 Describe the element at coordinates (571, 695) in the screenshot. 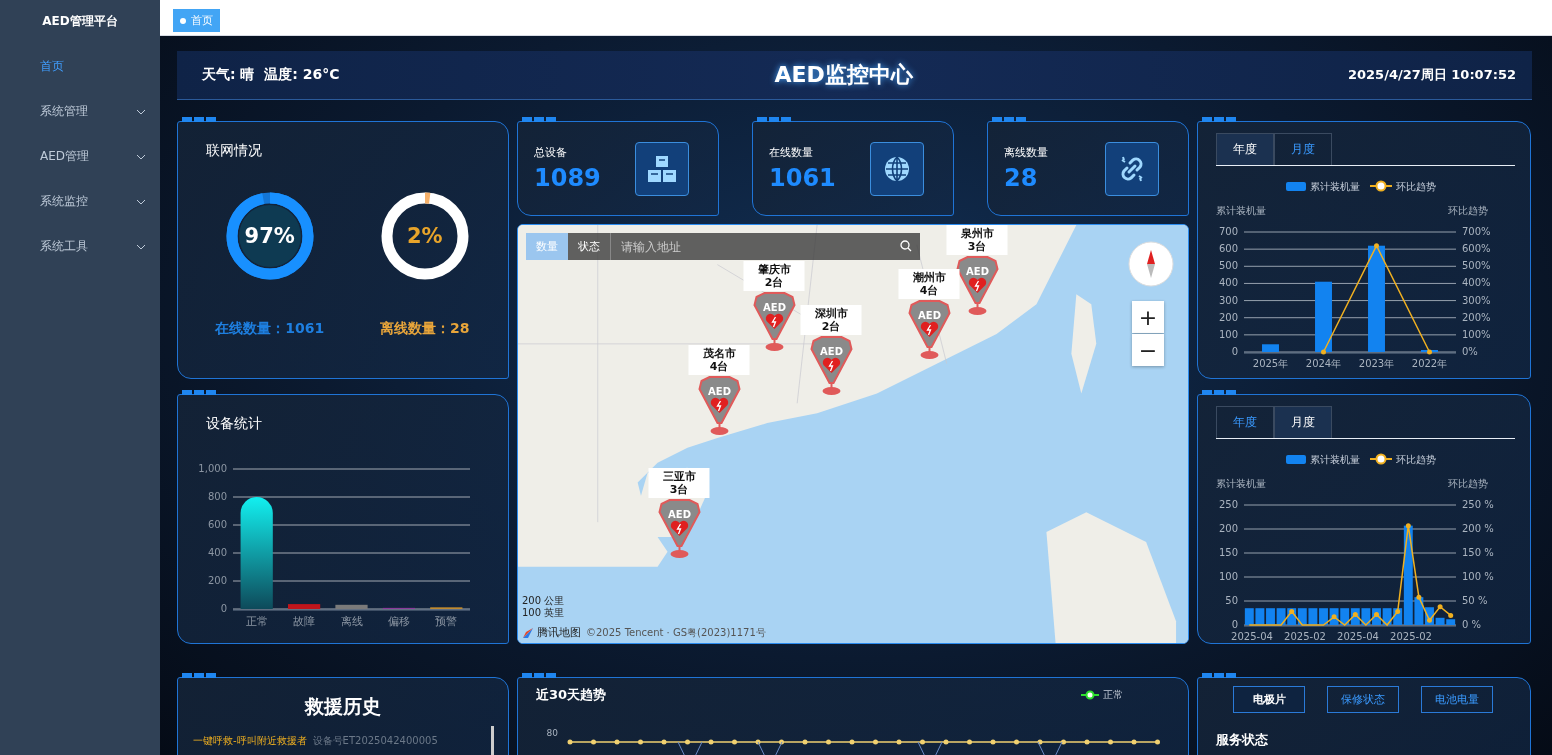

I see `panel-title: 近30天趋势` at that location.